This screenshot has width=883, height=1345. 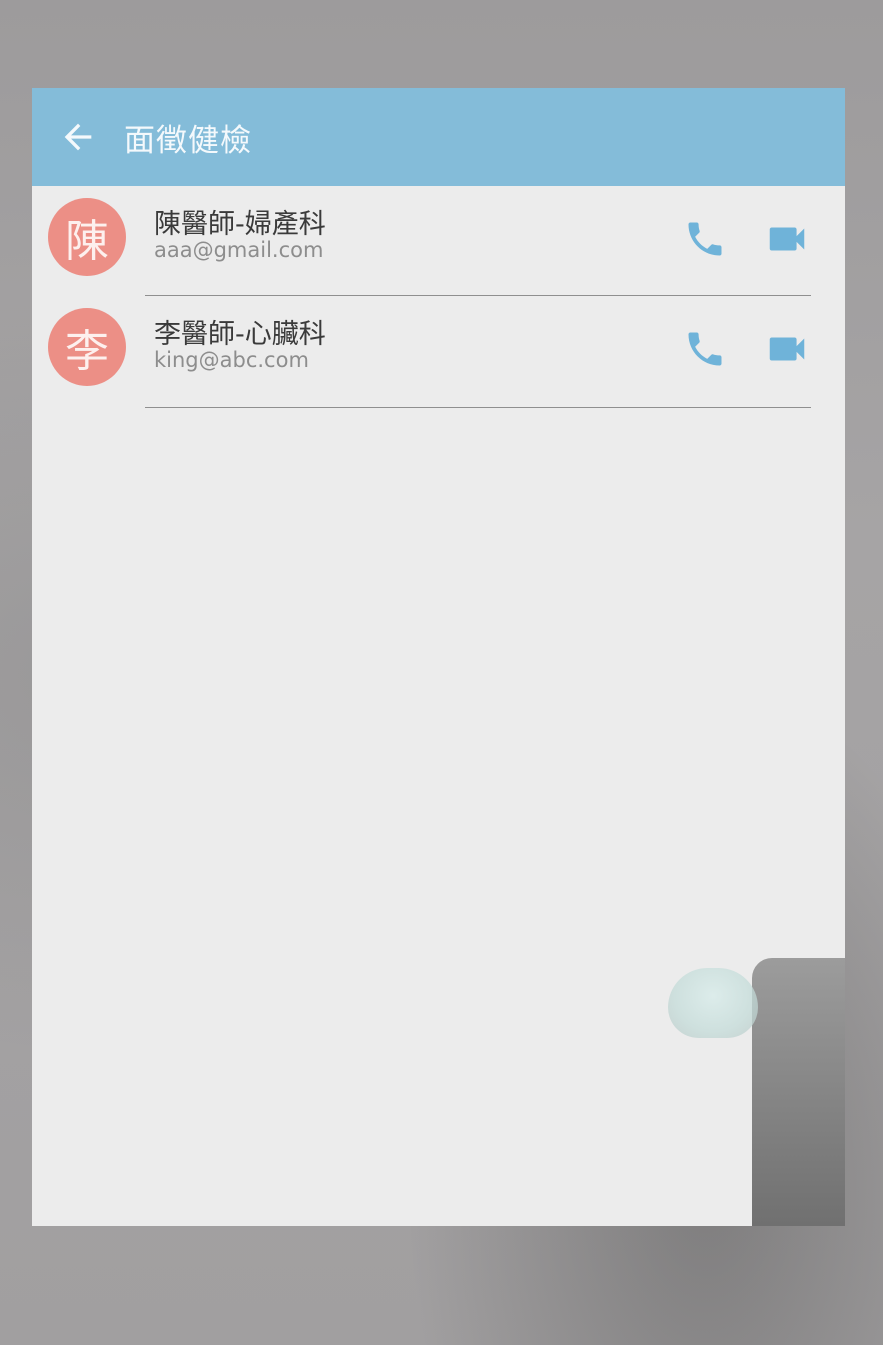 I want to click on back-button, so click(x=78, y=137).